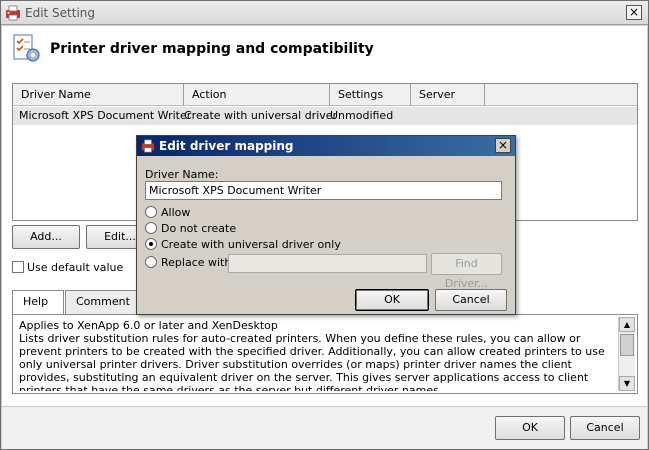 The image size is (649, 450). Describe the element at coordinates (182, 174) in the screenshot. I see `driver-name-label: Driver Name:` at that location.